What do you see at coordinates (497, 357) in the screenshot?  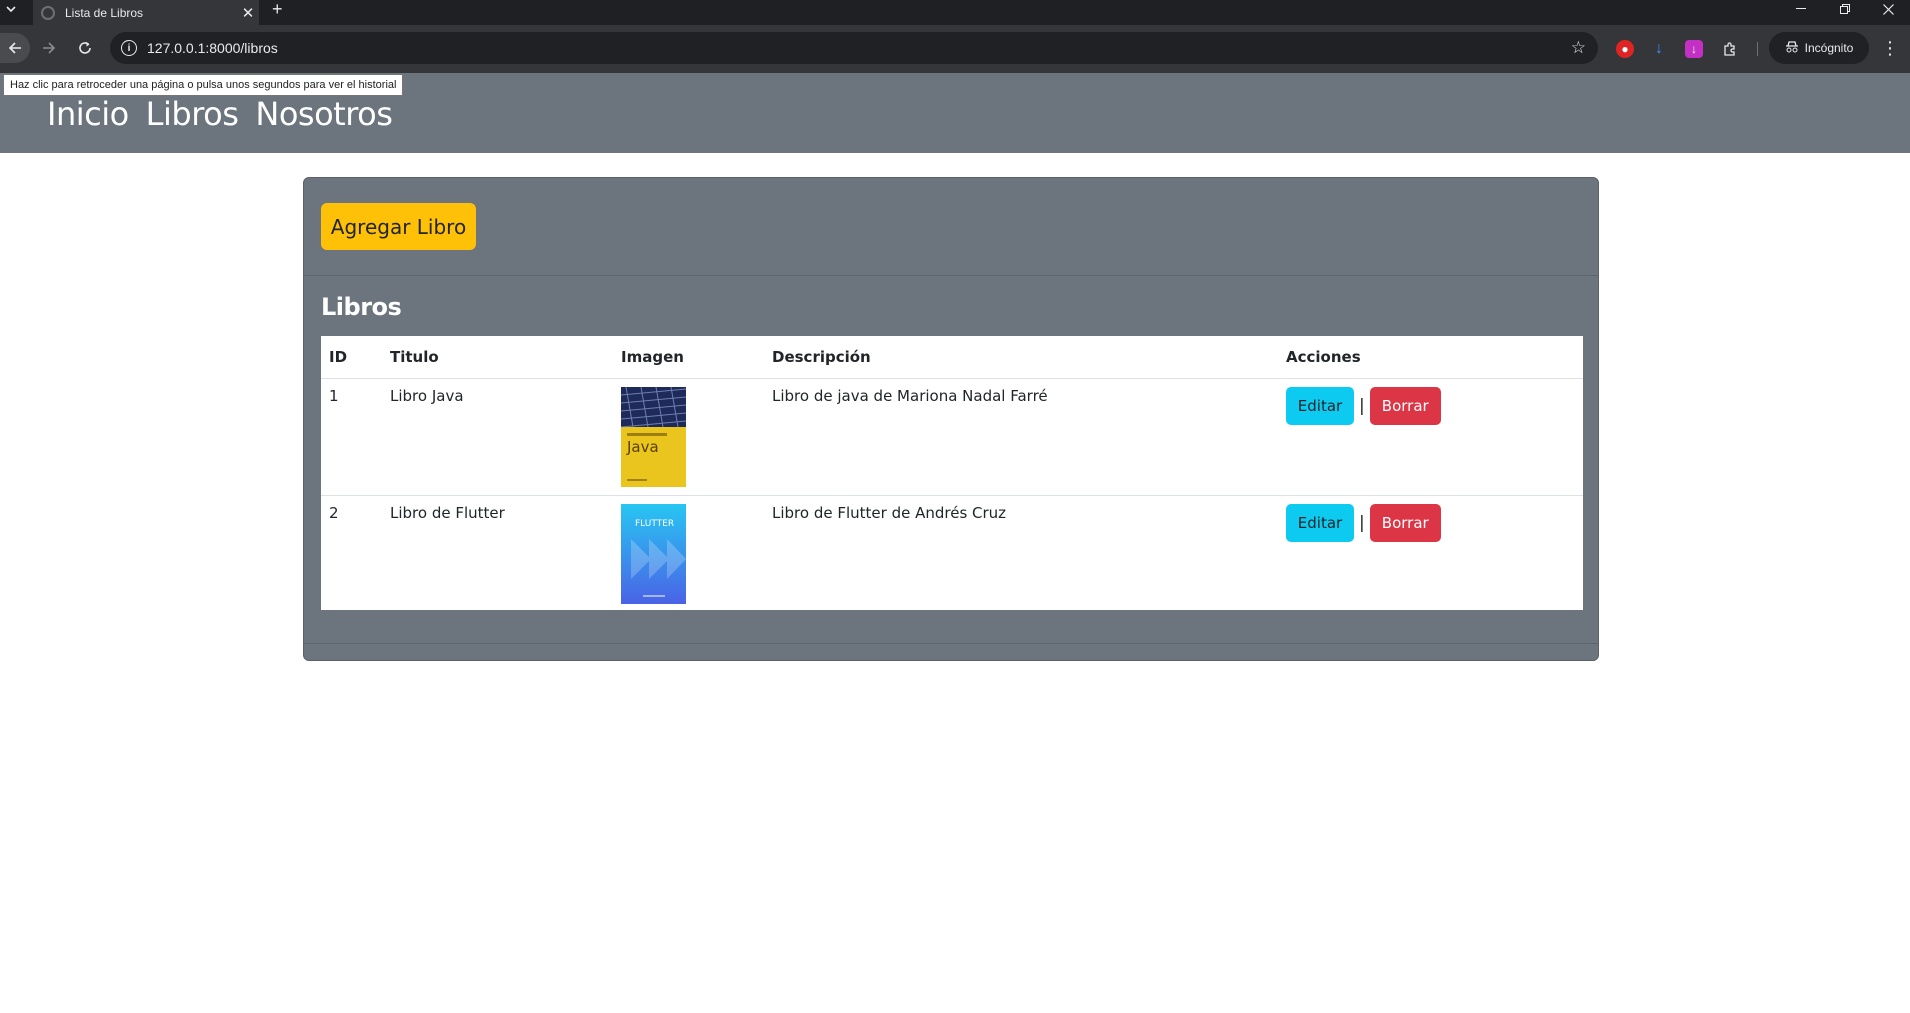 I see `column-header-titulo: Titulo` at bounding box center [497, 357].